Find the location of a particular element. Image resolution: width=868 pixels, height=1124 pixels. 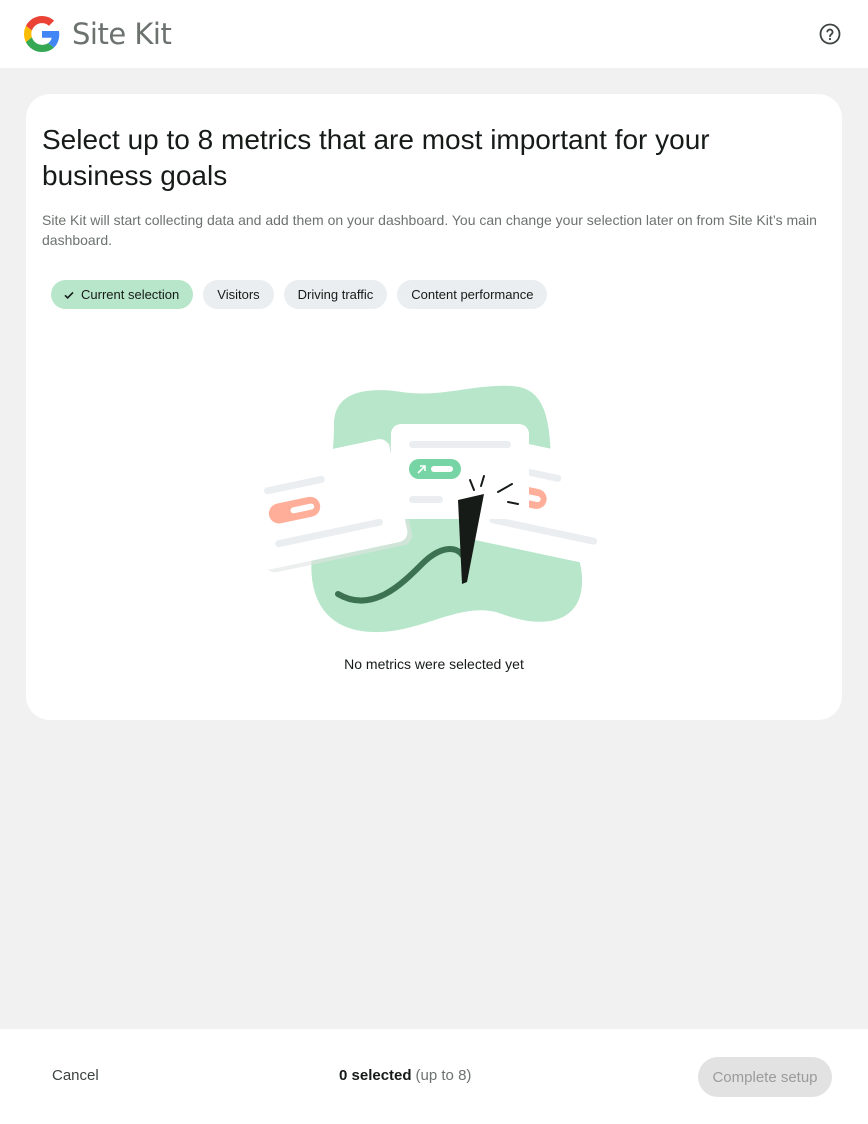

chip-label: Content performance is located at coordinates (472, 294).